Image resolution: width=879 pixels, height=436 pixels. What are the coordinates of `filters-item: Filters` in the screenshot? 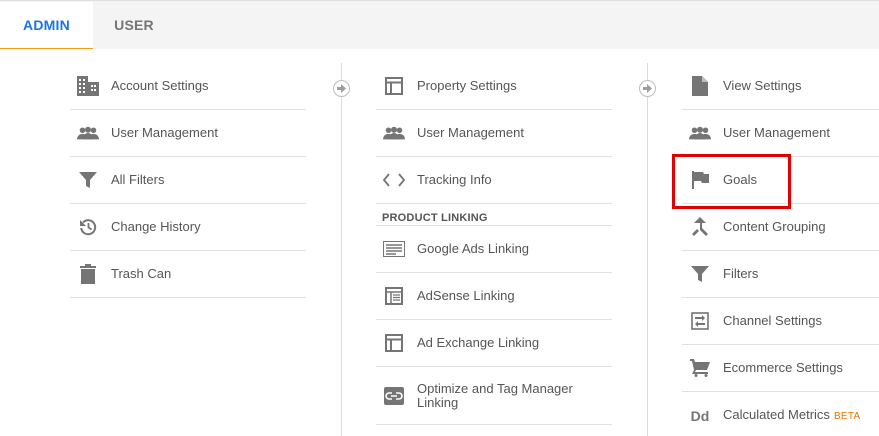 It's located at (780, 274).